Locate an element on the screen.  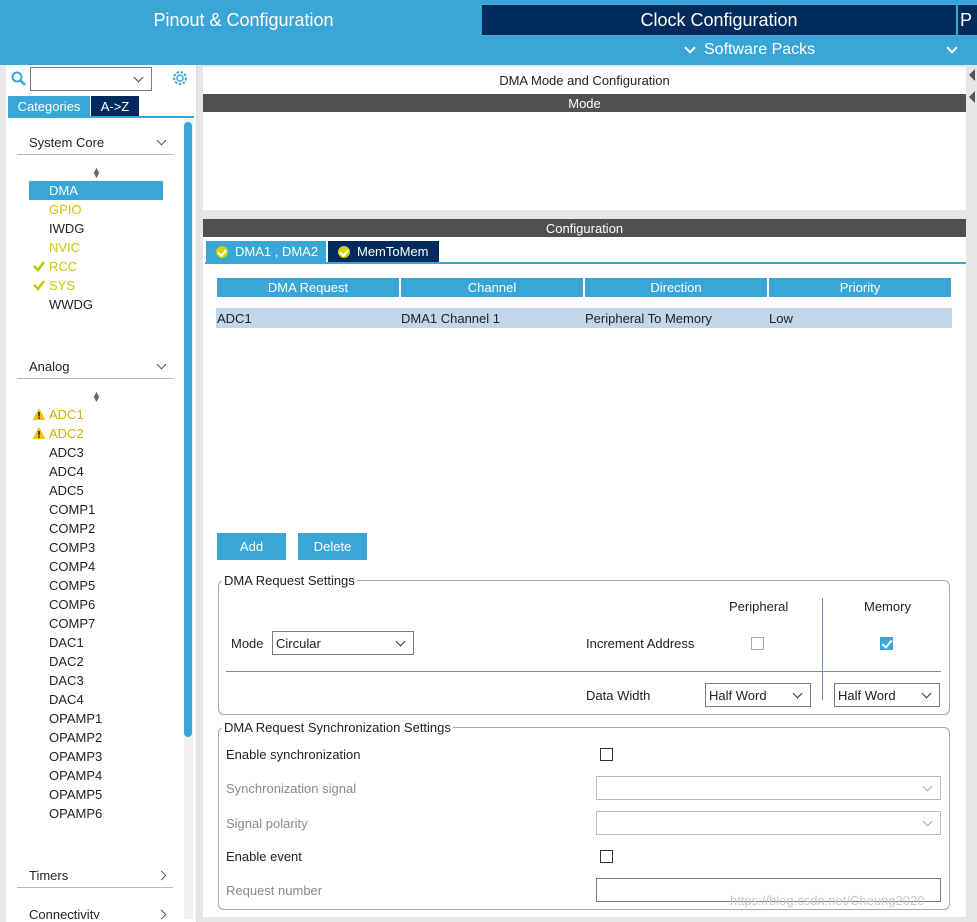
sidebar-item-label: COMP7 is located at coordinates (72, 623).